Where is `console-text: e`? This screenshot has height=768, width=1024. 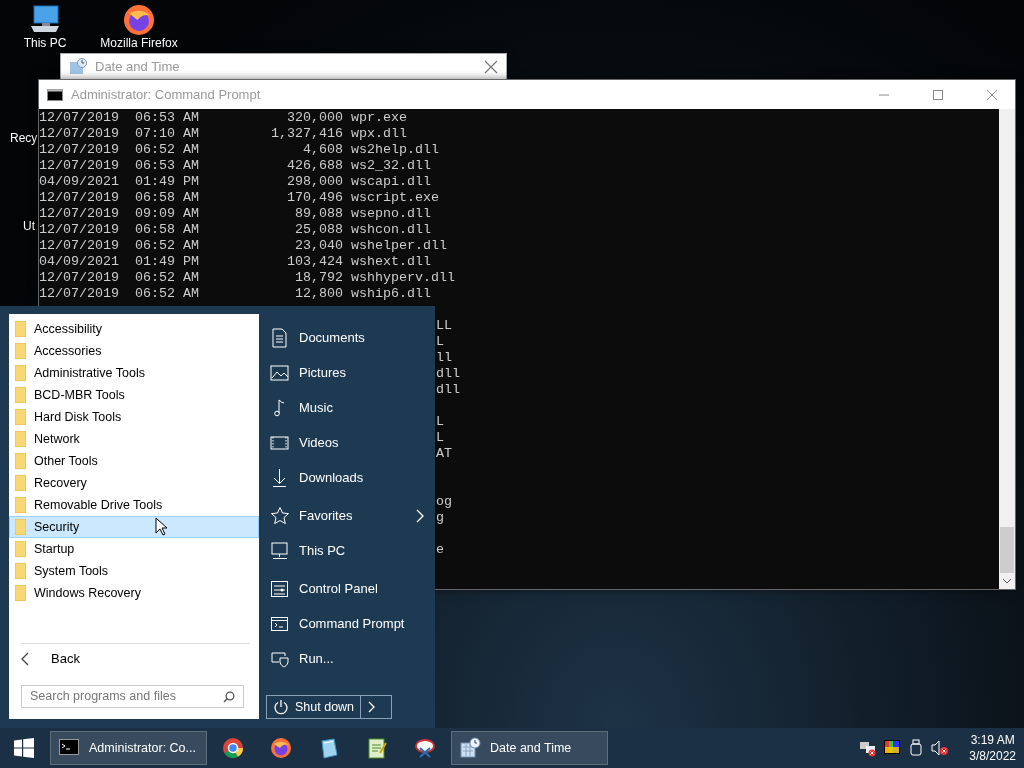 console-text: e is located at coordinates (440, 549).